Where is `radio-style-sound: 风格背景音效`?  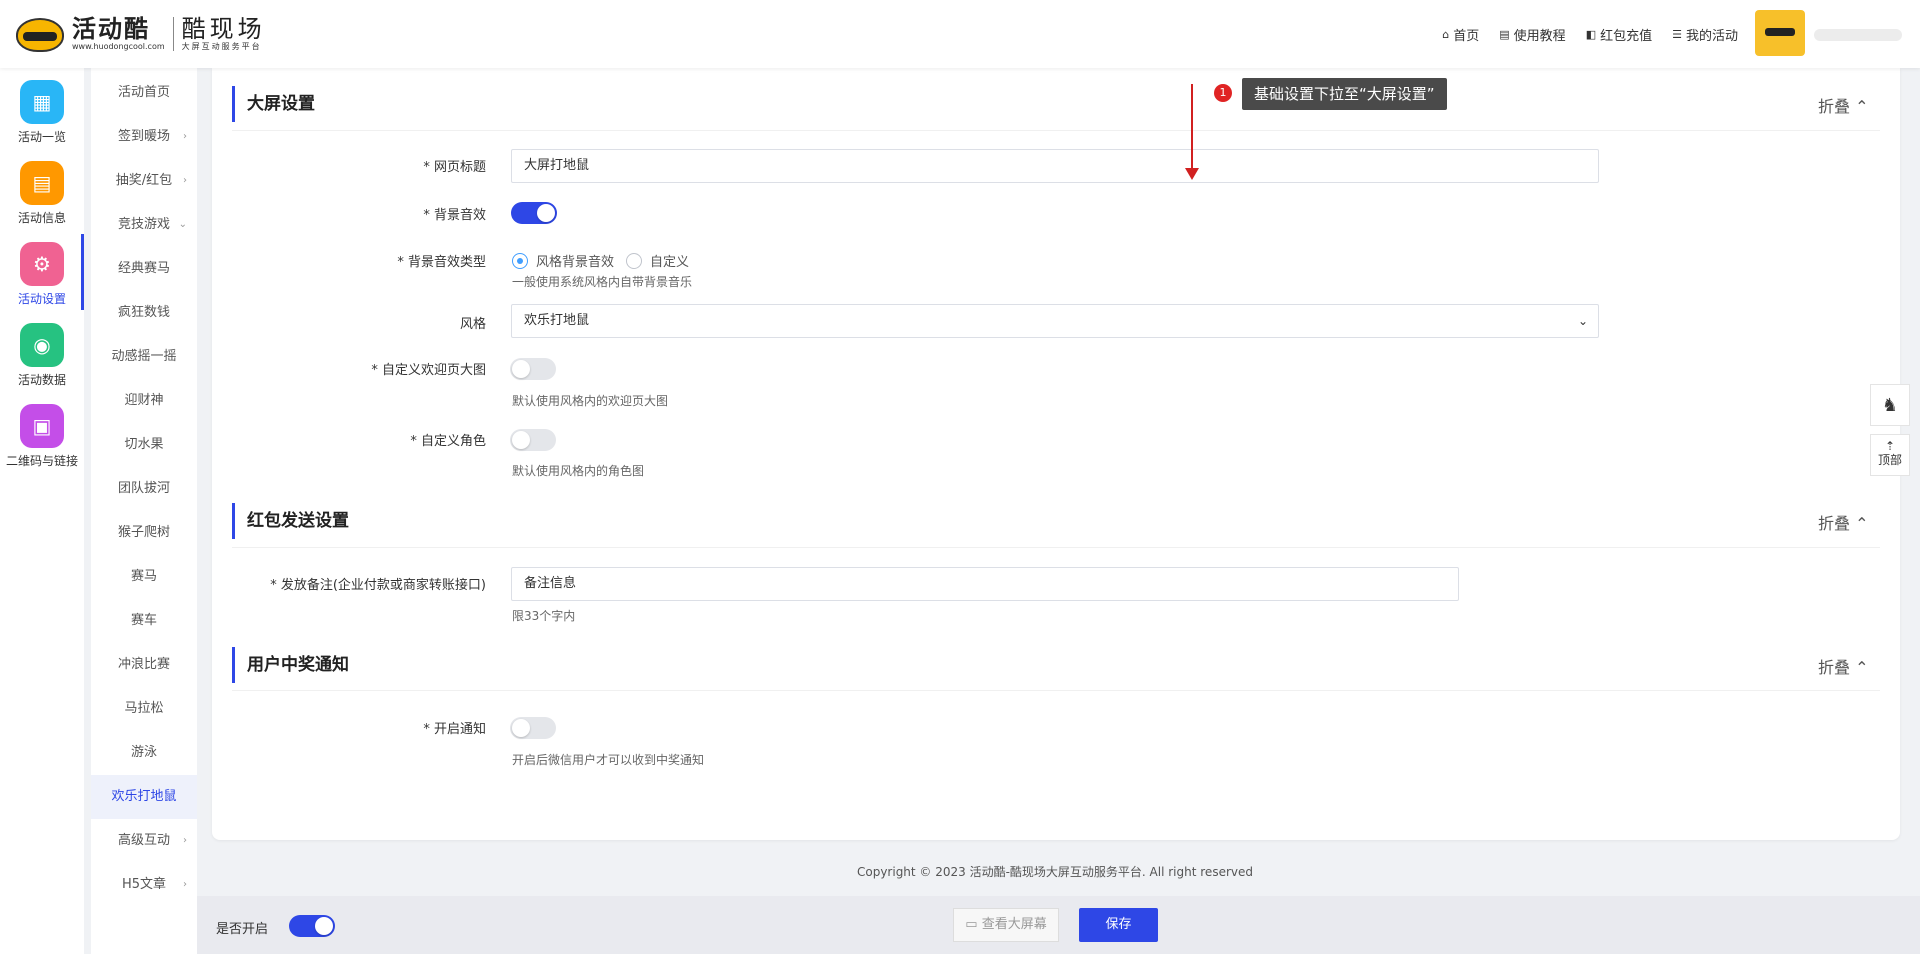
radio-style-sound: 风格背景音效 is located at coordinates (563, 260).